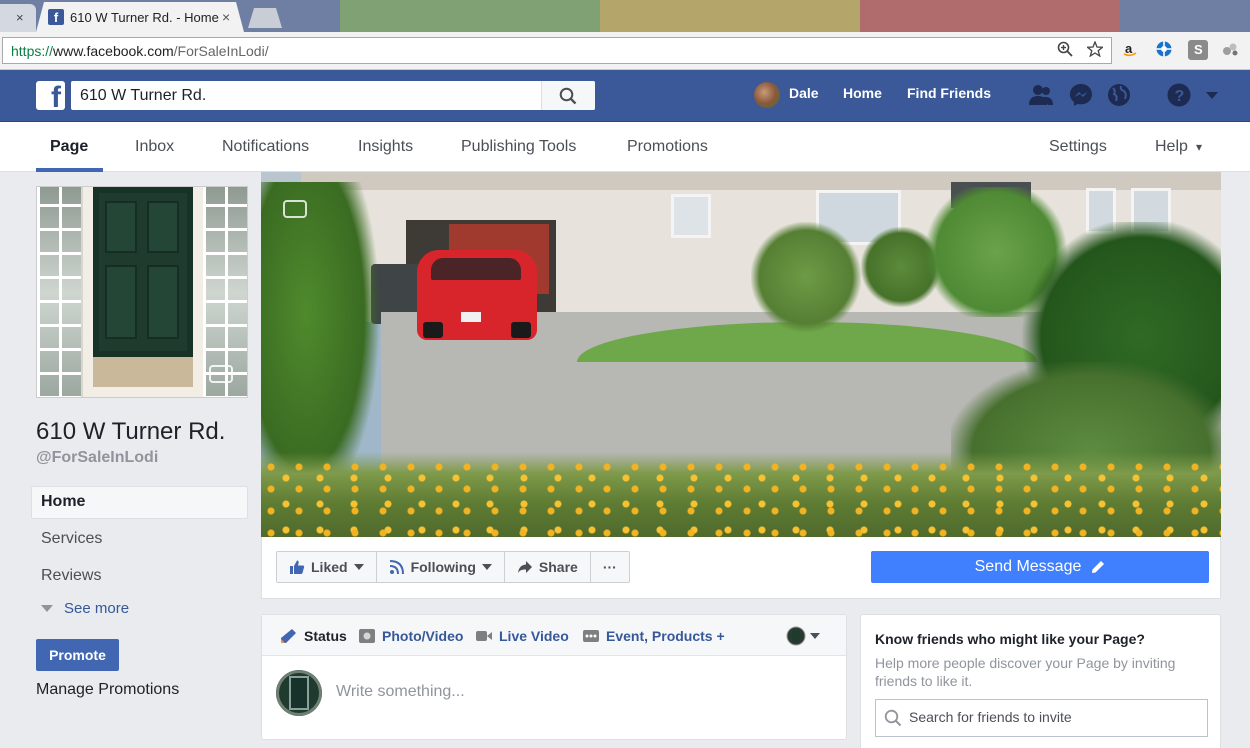 Image resolution: width=1250 pixels, height=748 pixels. I want to click on composer-tab-photo-video-label: Photo/Video, so click(423, 636).